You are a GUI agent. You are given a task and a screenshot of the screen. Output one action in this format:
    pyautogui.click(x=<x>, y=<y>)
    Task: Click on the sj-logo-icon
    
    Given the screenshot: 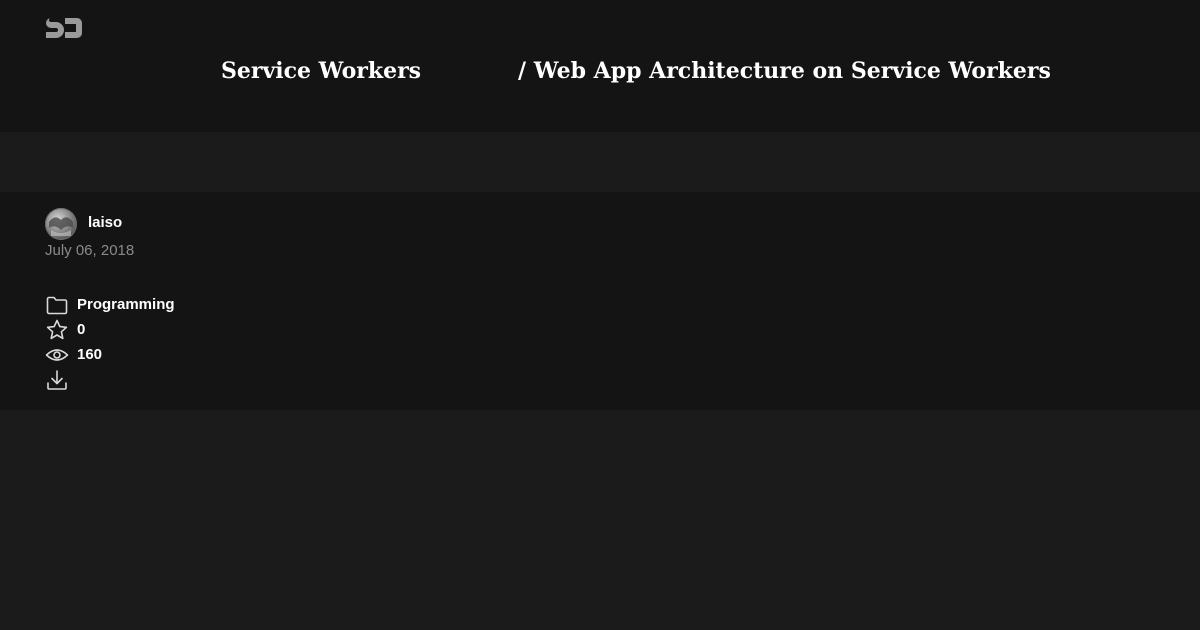 What is the action you would take?
    pyautogui.click(x=64, y=28)
    